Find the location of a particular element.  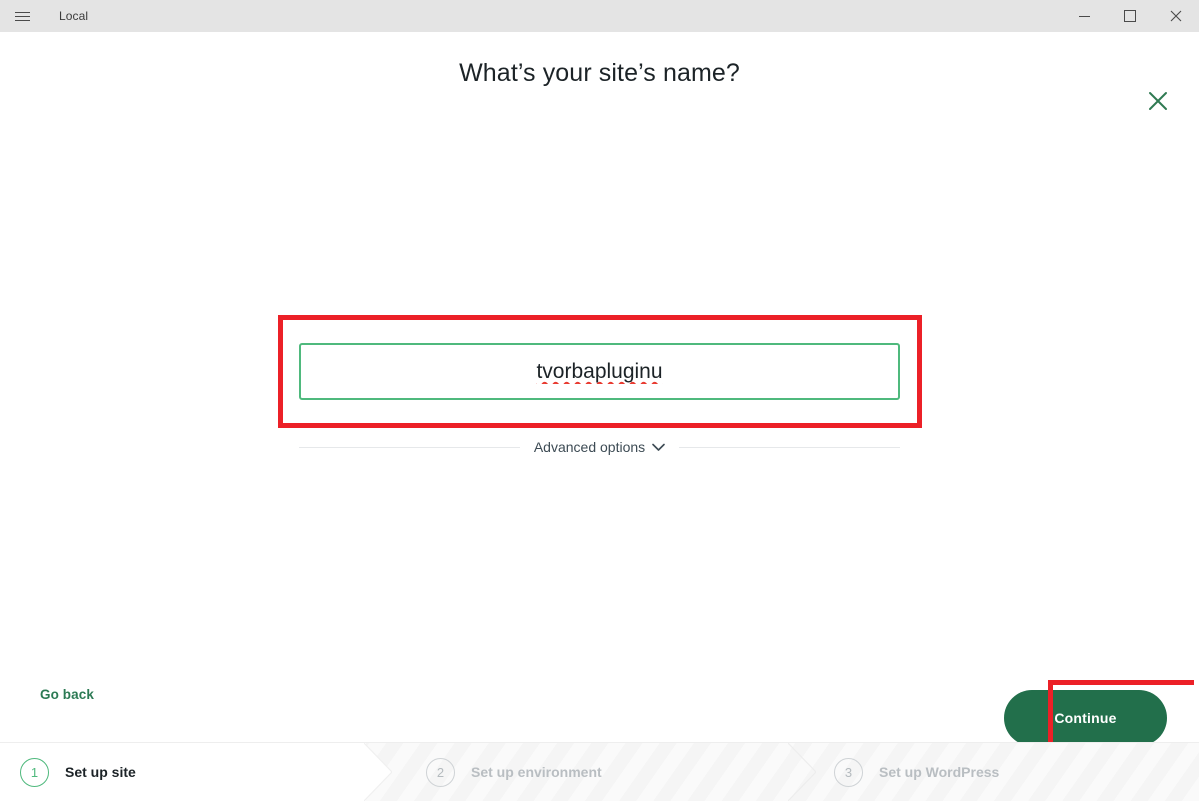

step-label: Set up environment is located at coordinates (536, 772).